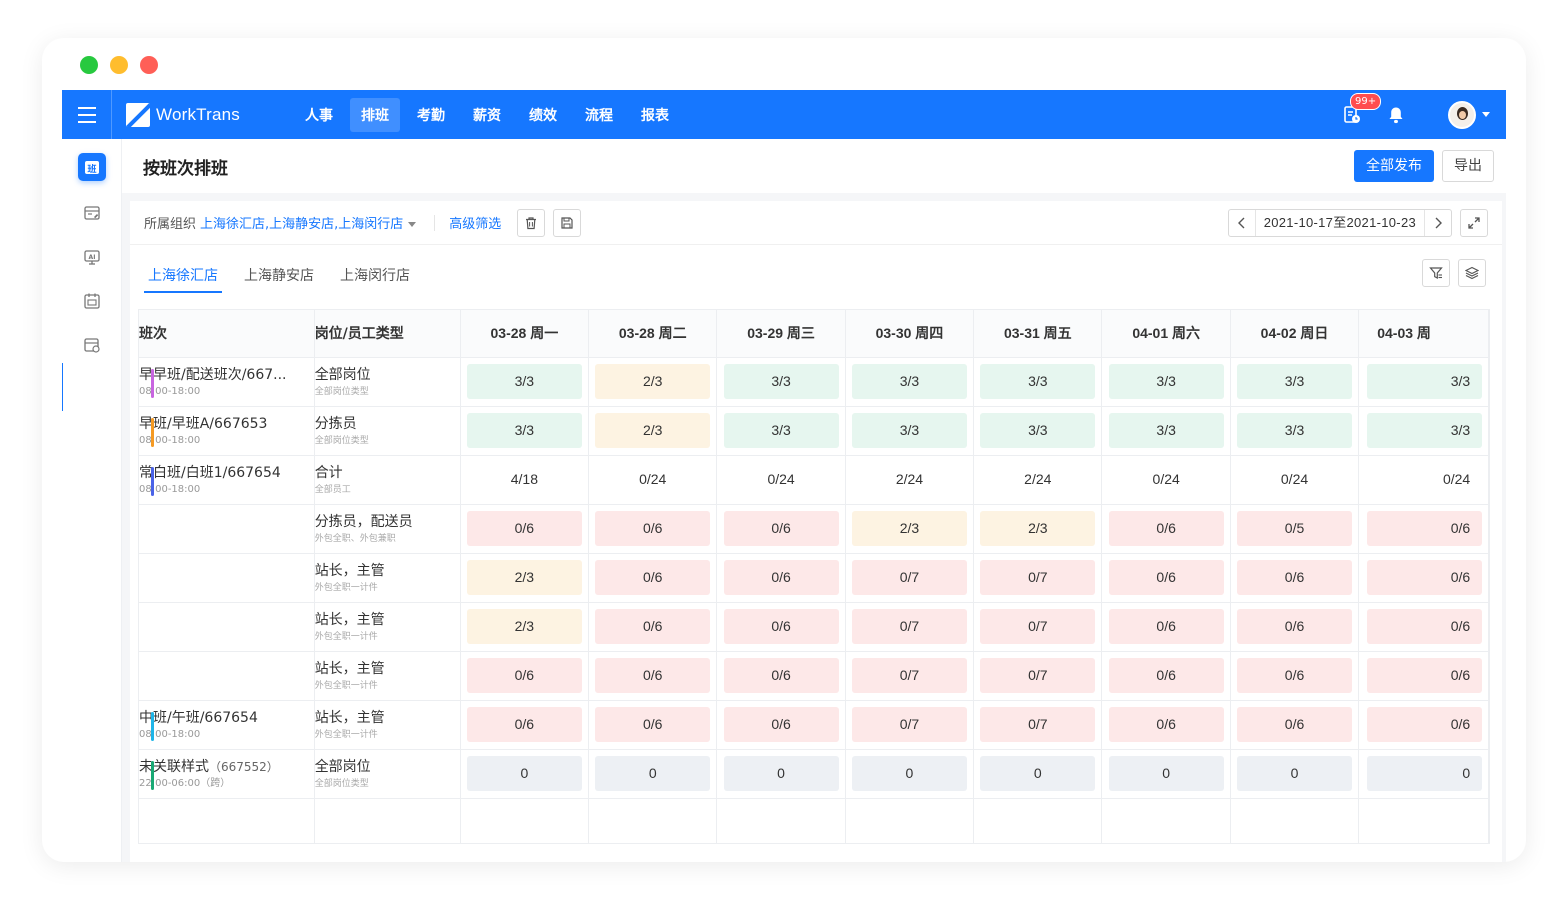 The image size is (1568, 908). Describe the element at coordinates (487, 115) in the screenshot. I see `nav-item: 薪资` at that location.